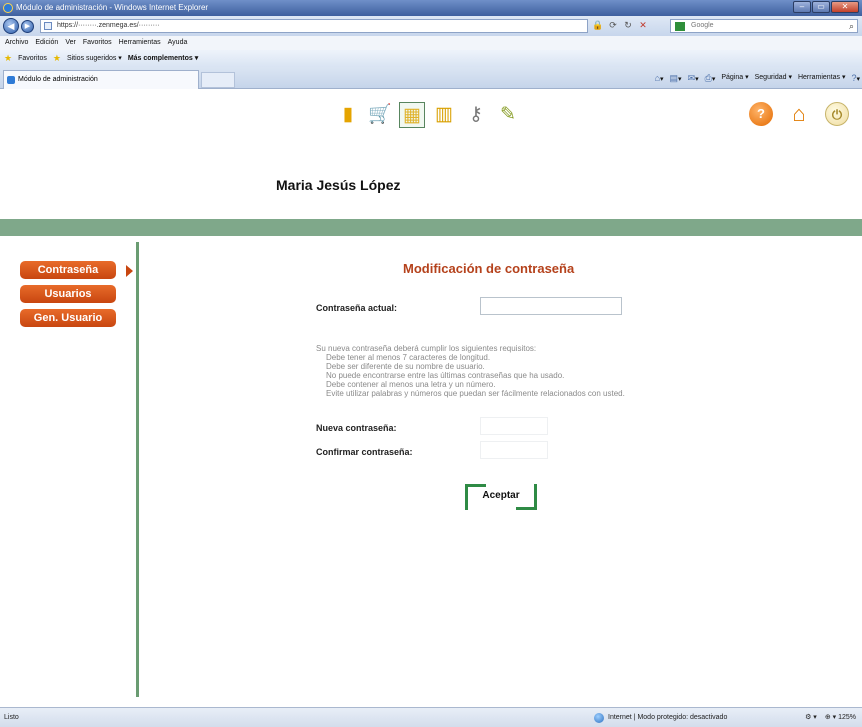  I want to click on notebook-icon: ▮, so click(348, 115).